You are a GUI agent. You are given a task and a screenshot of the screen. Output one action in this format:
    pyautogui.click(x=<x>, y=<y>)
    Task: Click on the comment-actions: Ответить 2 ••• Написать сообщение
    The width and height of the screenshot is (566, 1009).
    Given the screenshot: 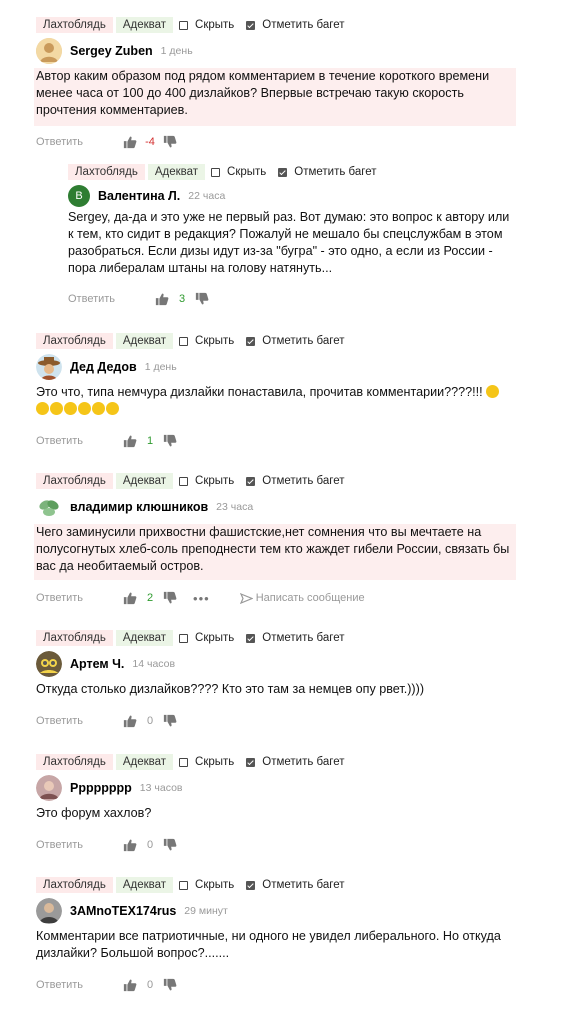 What is the action you would take?
    pyautogui.click(x=200, y=598)
    